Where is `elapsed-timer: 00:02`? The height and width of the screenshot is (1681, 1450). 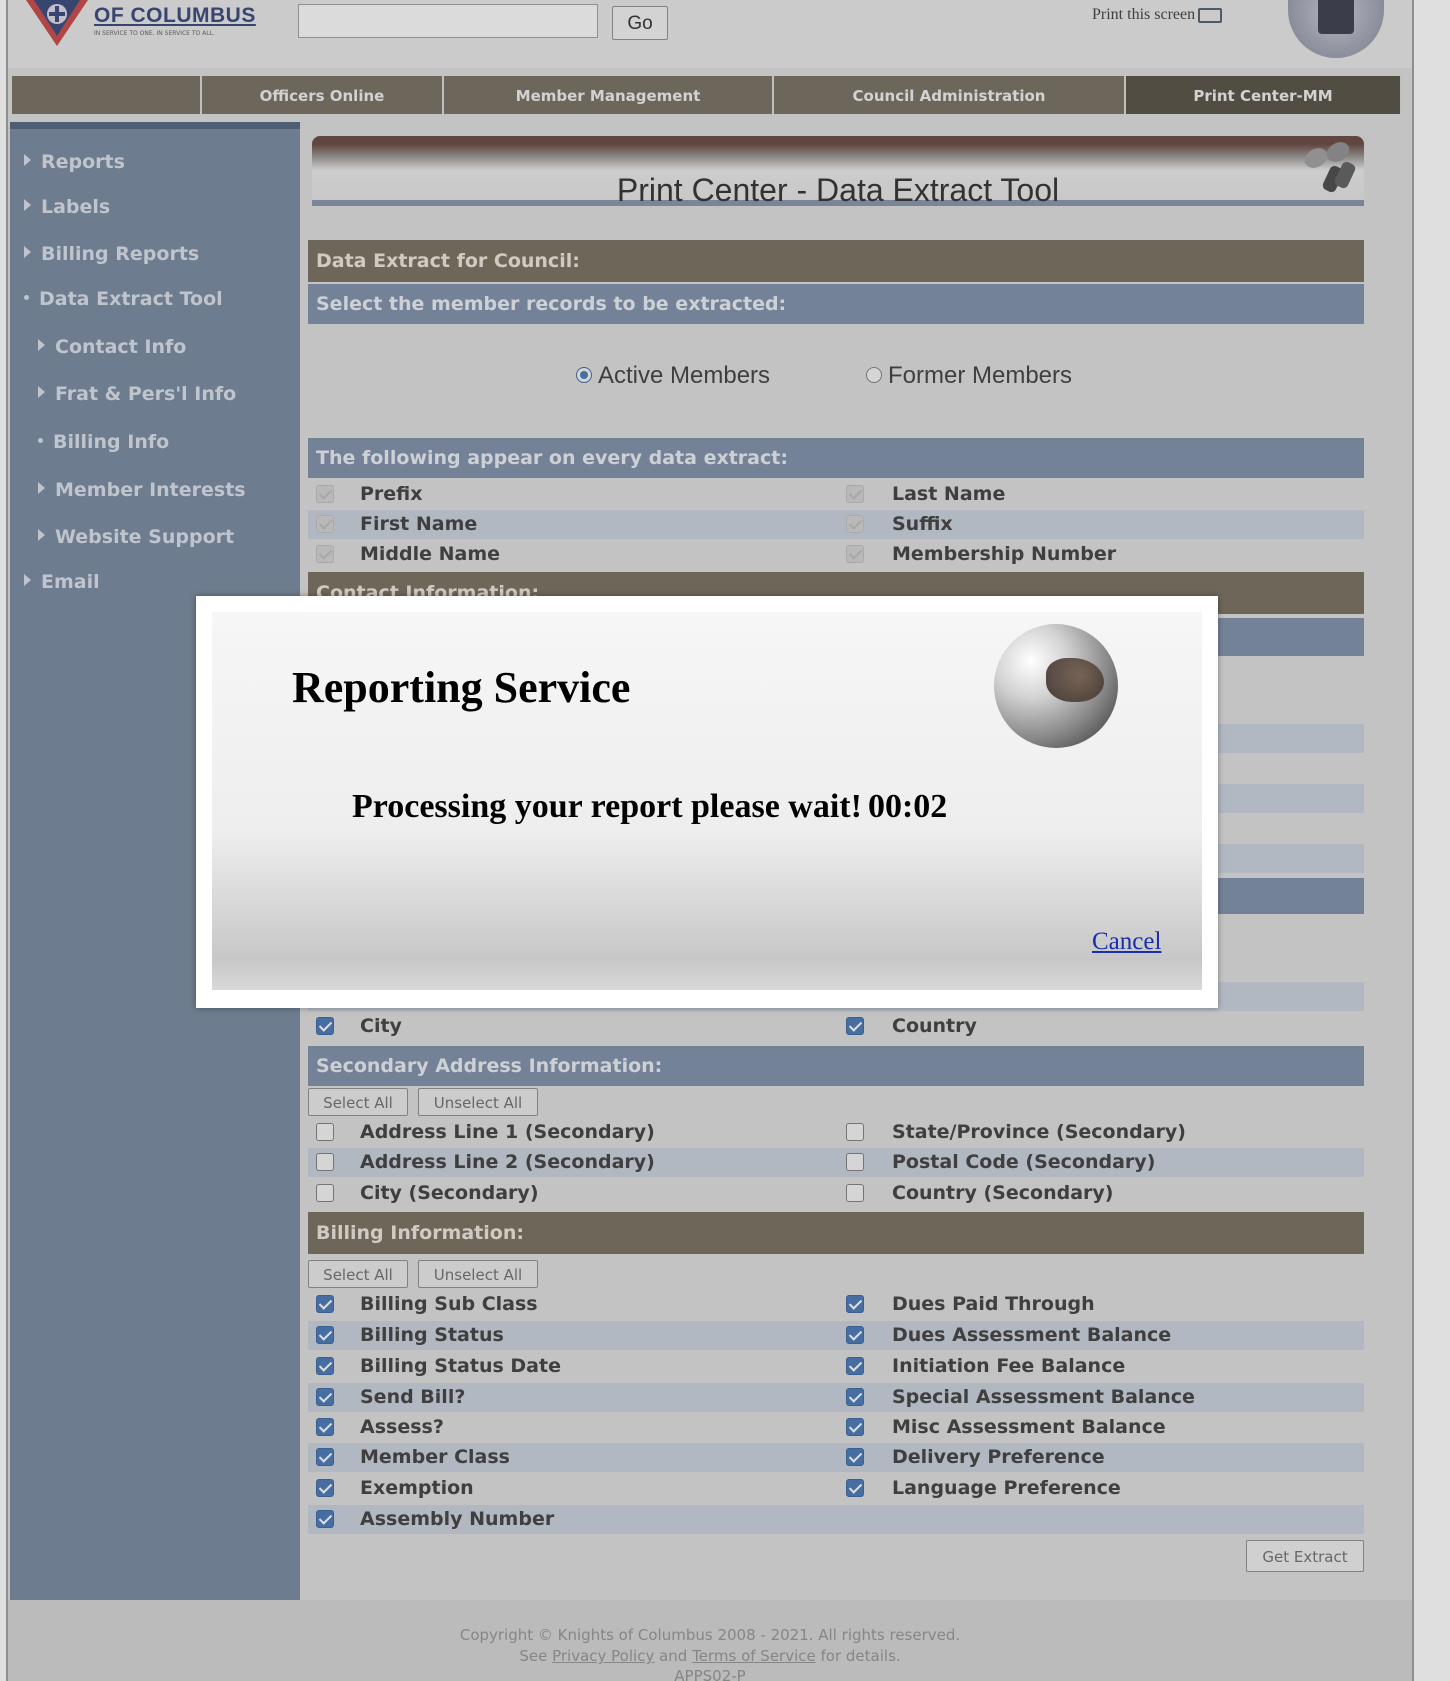 elapsed-timer: 00:02 is located at coordinates (907, 806).